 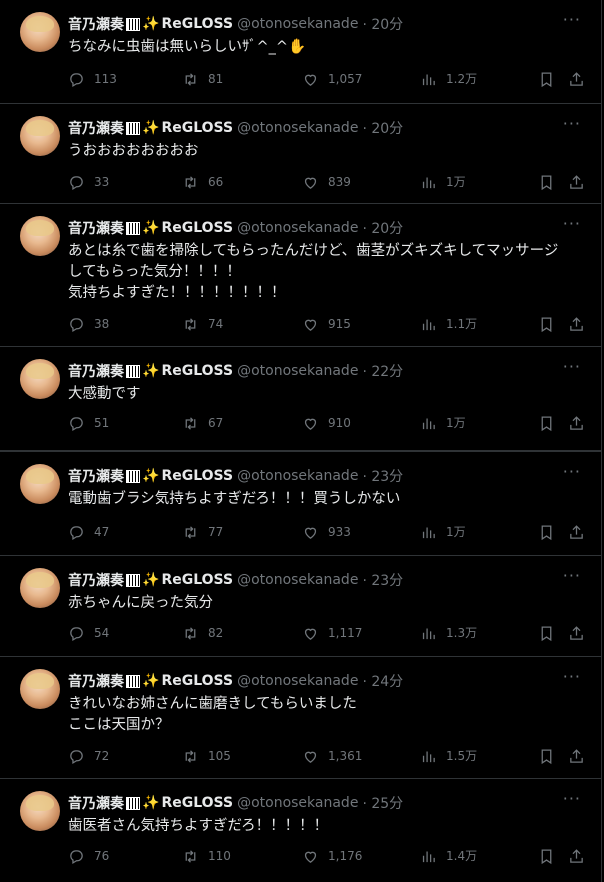 I want to click on retweet-button: 82, so click(x=202, y=633).